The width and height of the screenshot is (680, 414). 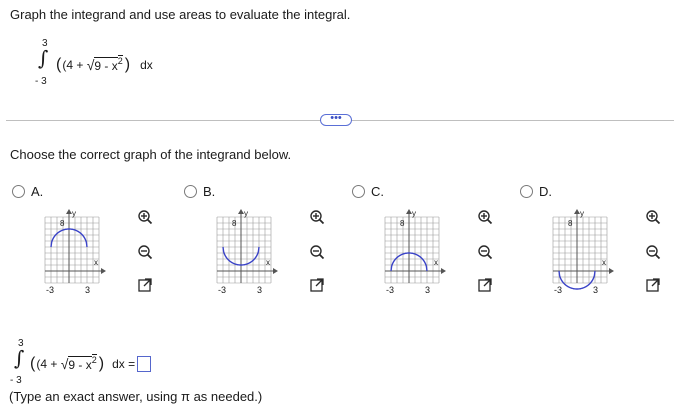 What do you see at coordinates (19, 358) in the screenshot?
I see `answer-integral-sign: ∫` at bounding box center [19, 358].